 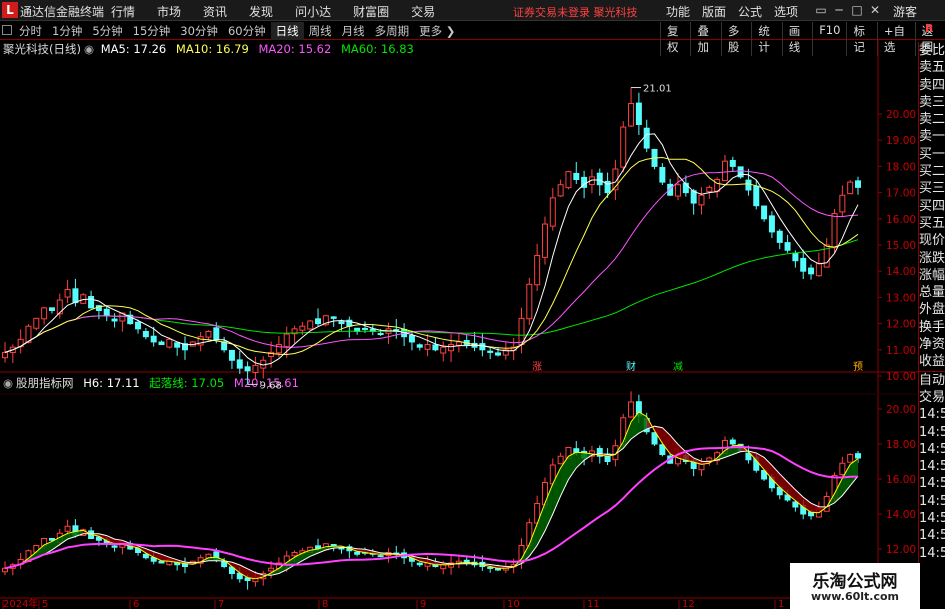 I want to click on auto-trade-tab: 自动, so click(x=932, y=379).